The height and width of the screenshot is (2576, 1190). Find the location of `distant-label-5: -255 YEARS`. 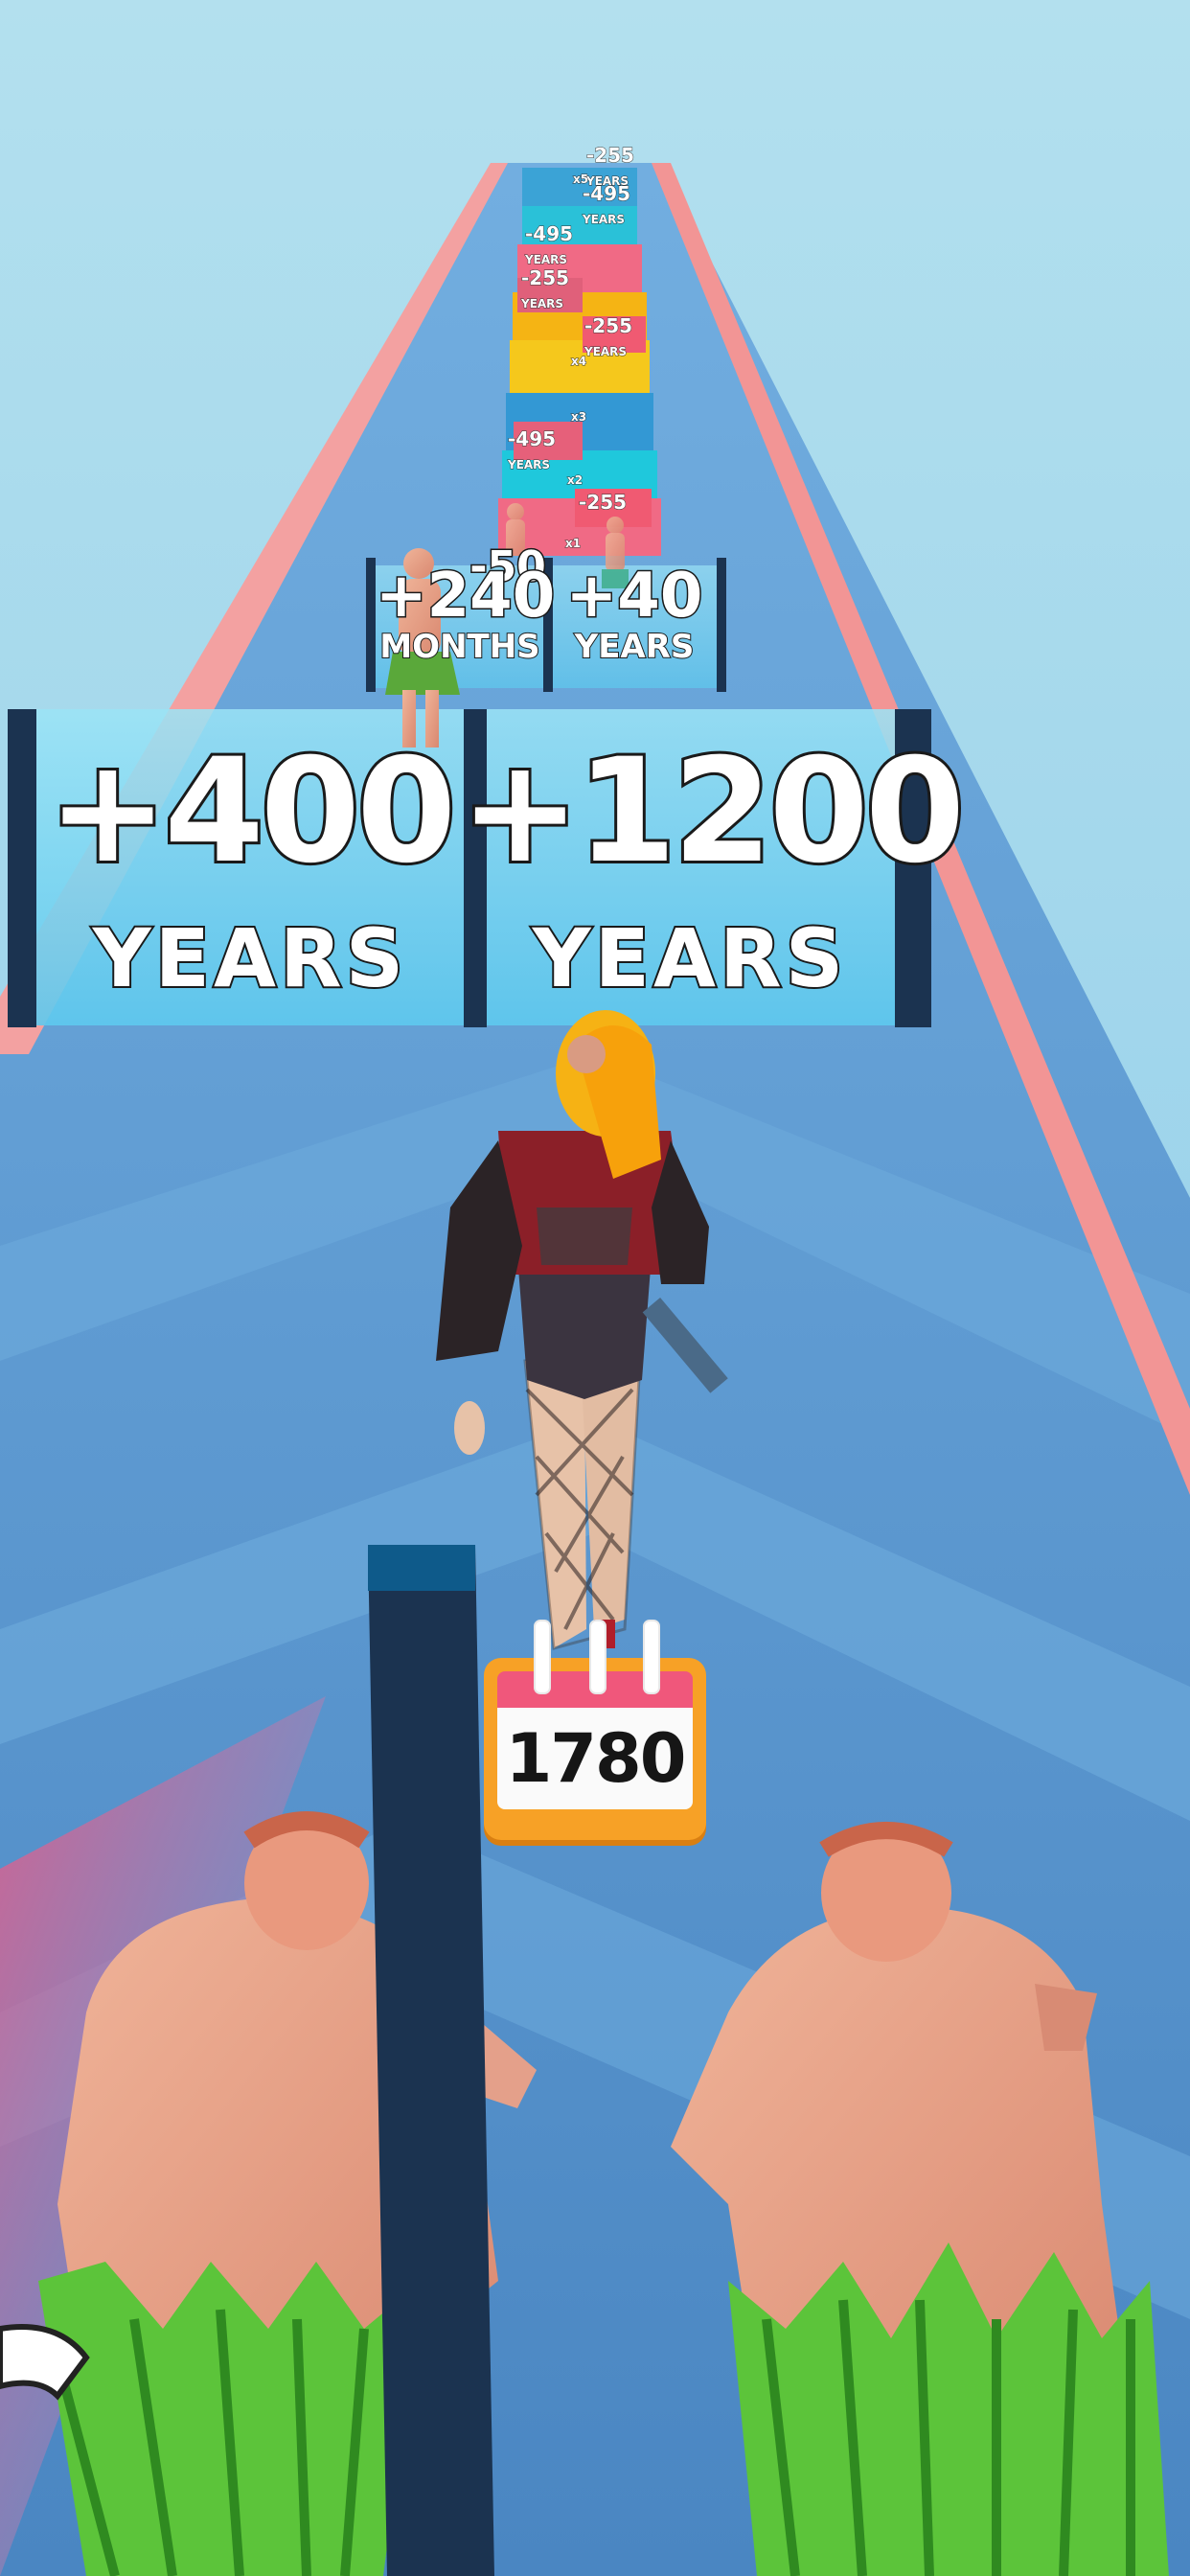

distant-label-5: -255 YEARS is located at coordinates (608, 336).